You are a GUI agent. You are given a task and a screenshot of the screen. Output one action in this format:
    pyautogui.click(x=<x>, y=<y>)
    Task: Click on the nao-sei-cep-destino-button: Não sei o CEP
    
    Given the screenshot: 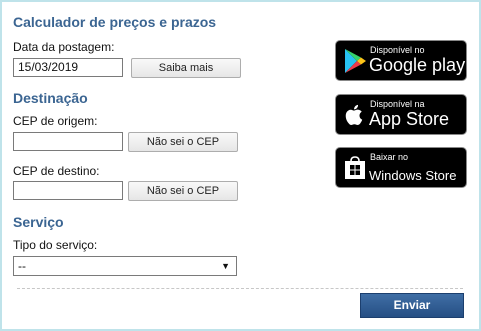 What is the action you would take?
    pyautogui.click(x=183, y=191)
    